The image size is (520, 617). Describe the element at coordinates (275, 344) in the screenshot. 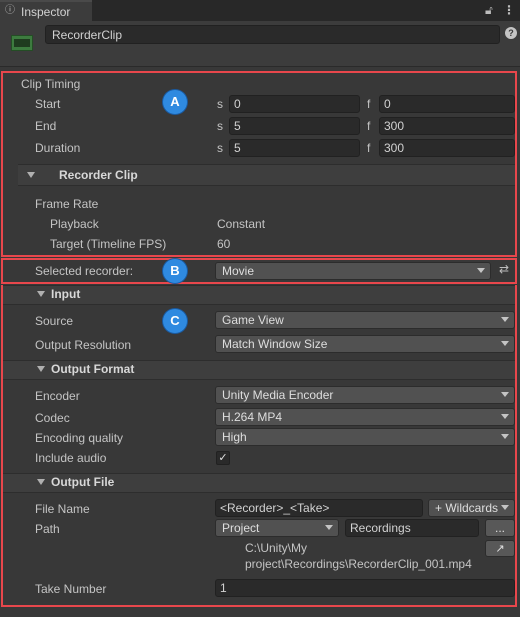

I see `output-resolution-value: Match Window Size` at that location.